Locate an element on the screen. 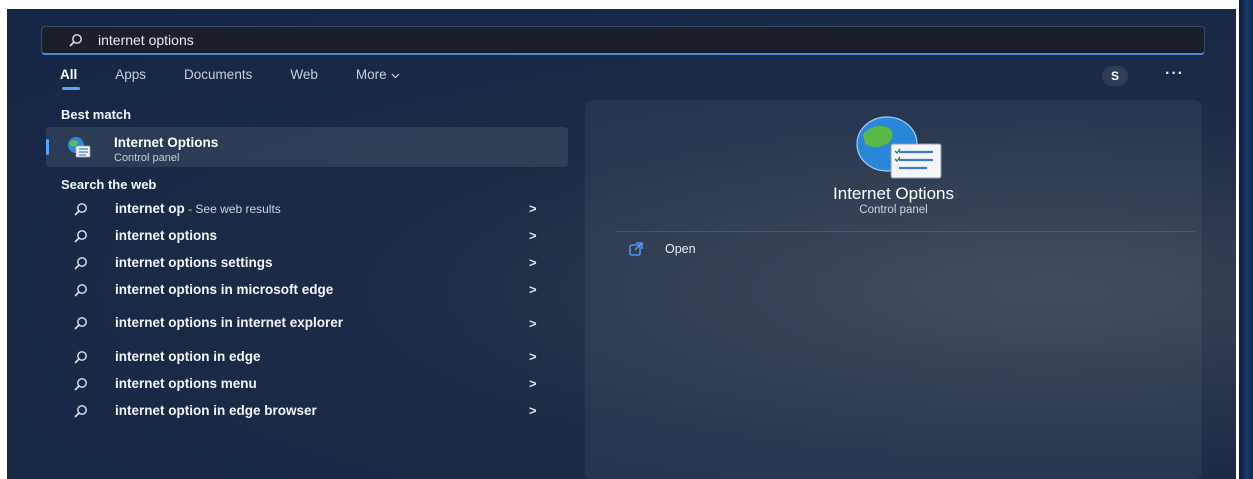  tab-apps: Apps is located at coordinates (130, 74).